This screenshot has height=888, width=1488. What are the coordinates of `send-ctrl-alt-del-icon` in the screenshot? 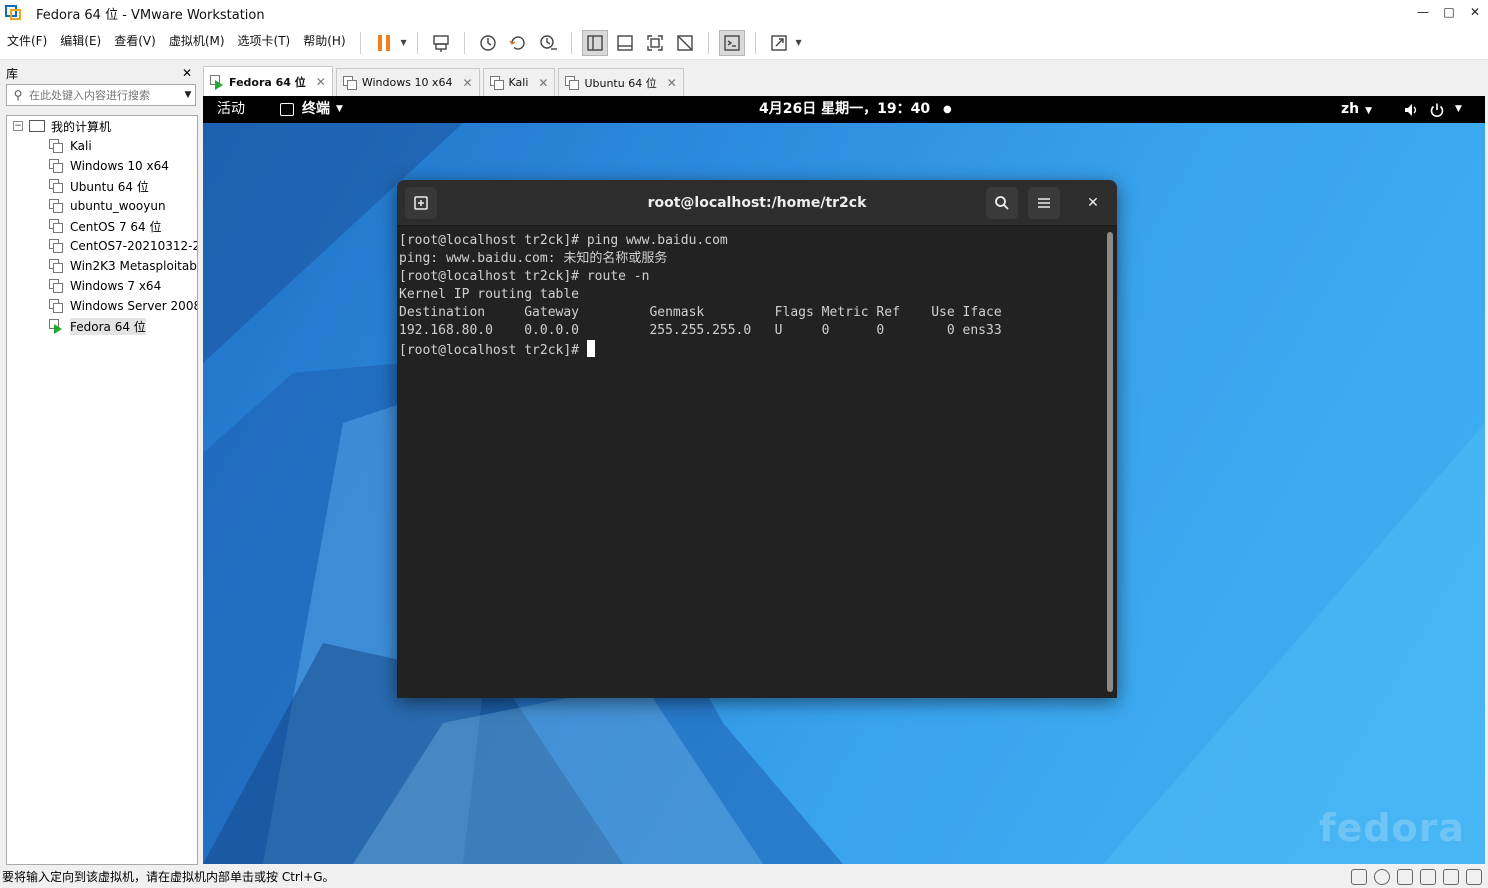 It's located at (441, 43).